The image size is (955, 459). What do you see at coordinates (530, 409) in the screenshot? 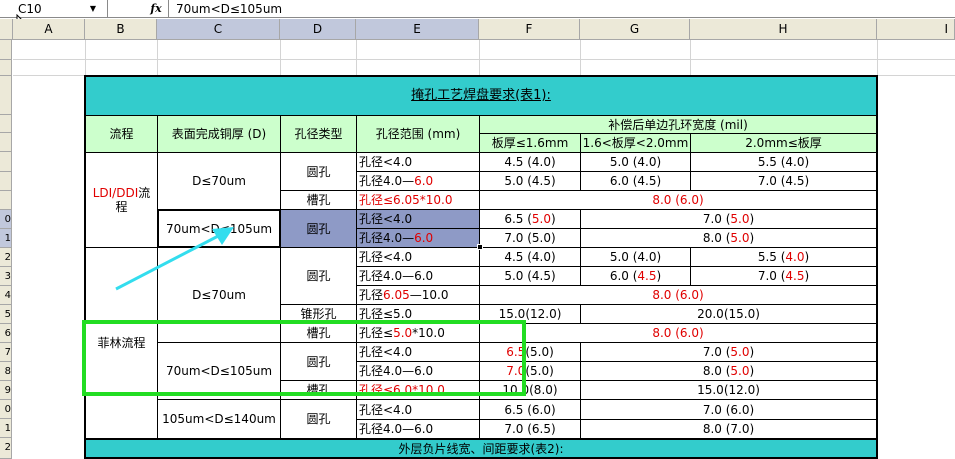
I see `value-cell: 6.5 (6.0)` at bounding box center [530, 409].